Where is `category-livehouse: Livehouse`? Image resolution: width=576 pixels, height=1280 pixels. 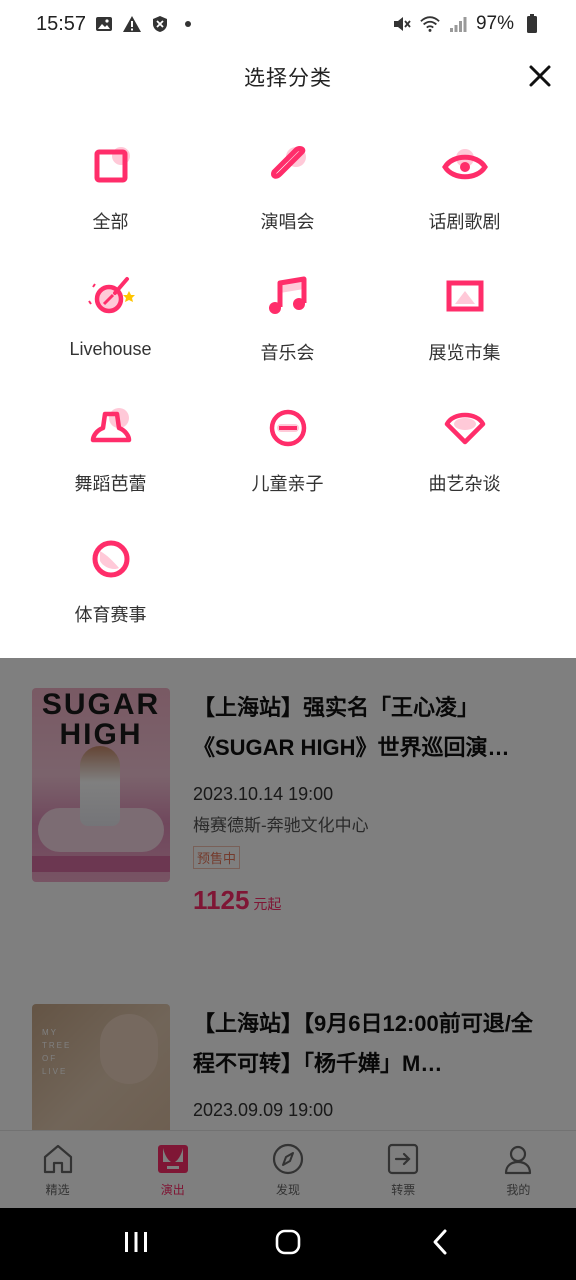
category-livehouse: Livehouse is located at coordinates (110, 336).